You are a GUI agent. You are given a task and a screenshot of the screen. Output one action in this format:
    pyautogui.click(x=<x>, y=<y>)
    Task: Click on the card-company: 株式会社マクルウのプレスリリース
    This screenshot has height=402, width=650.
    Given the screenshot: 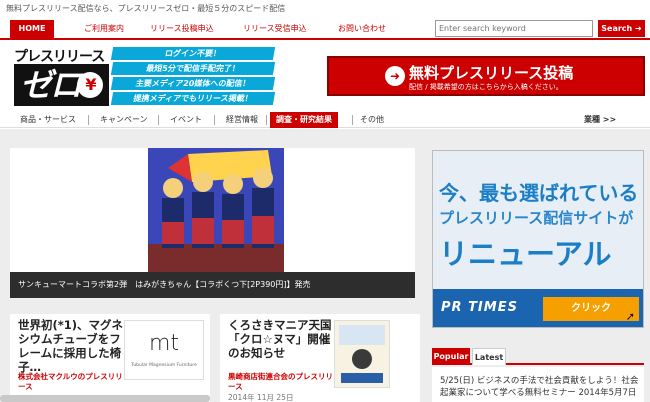 What is the action you would take?
    pyautogui.click(x=73, y=382)
    